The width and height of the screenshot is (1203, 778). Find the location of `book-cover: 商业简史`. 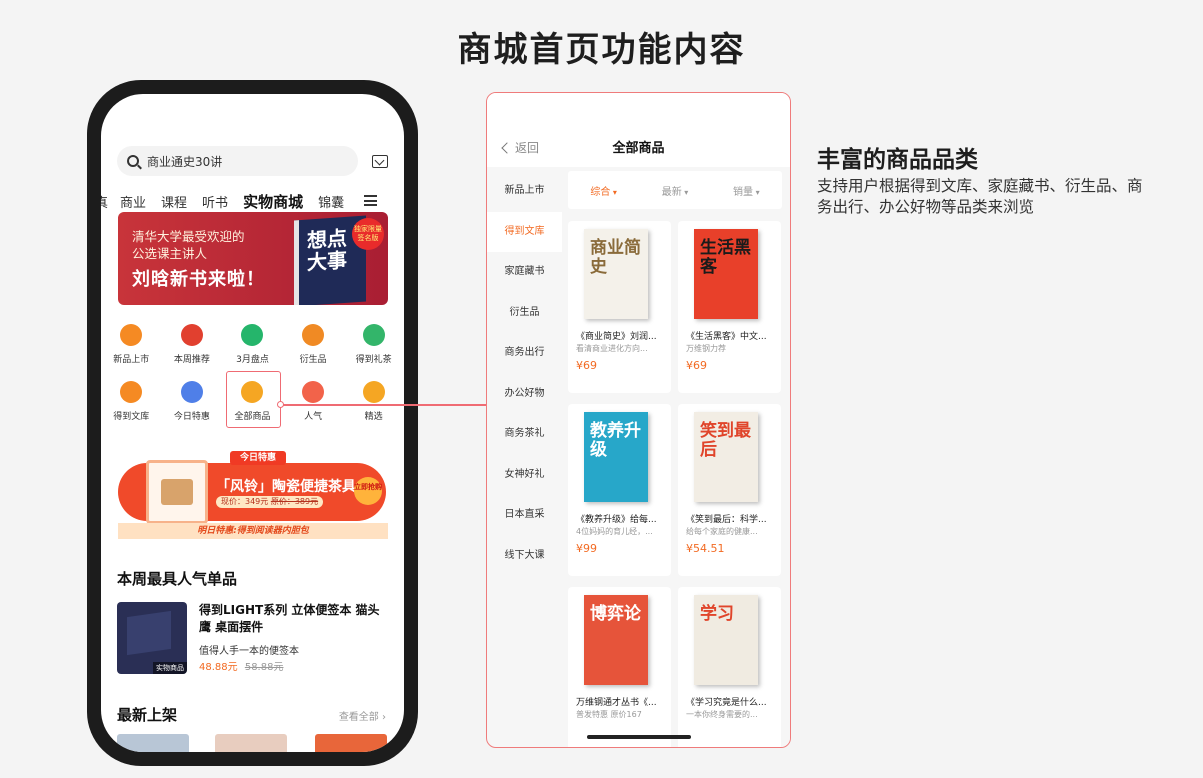

book-cover: 商业简史 is located at coordinates (616, 274).